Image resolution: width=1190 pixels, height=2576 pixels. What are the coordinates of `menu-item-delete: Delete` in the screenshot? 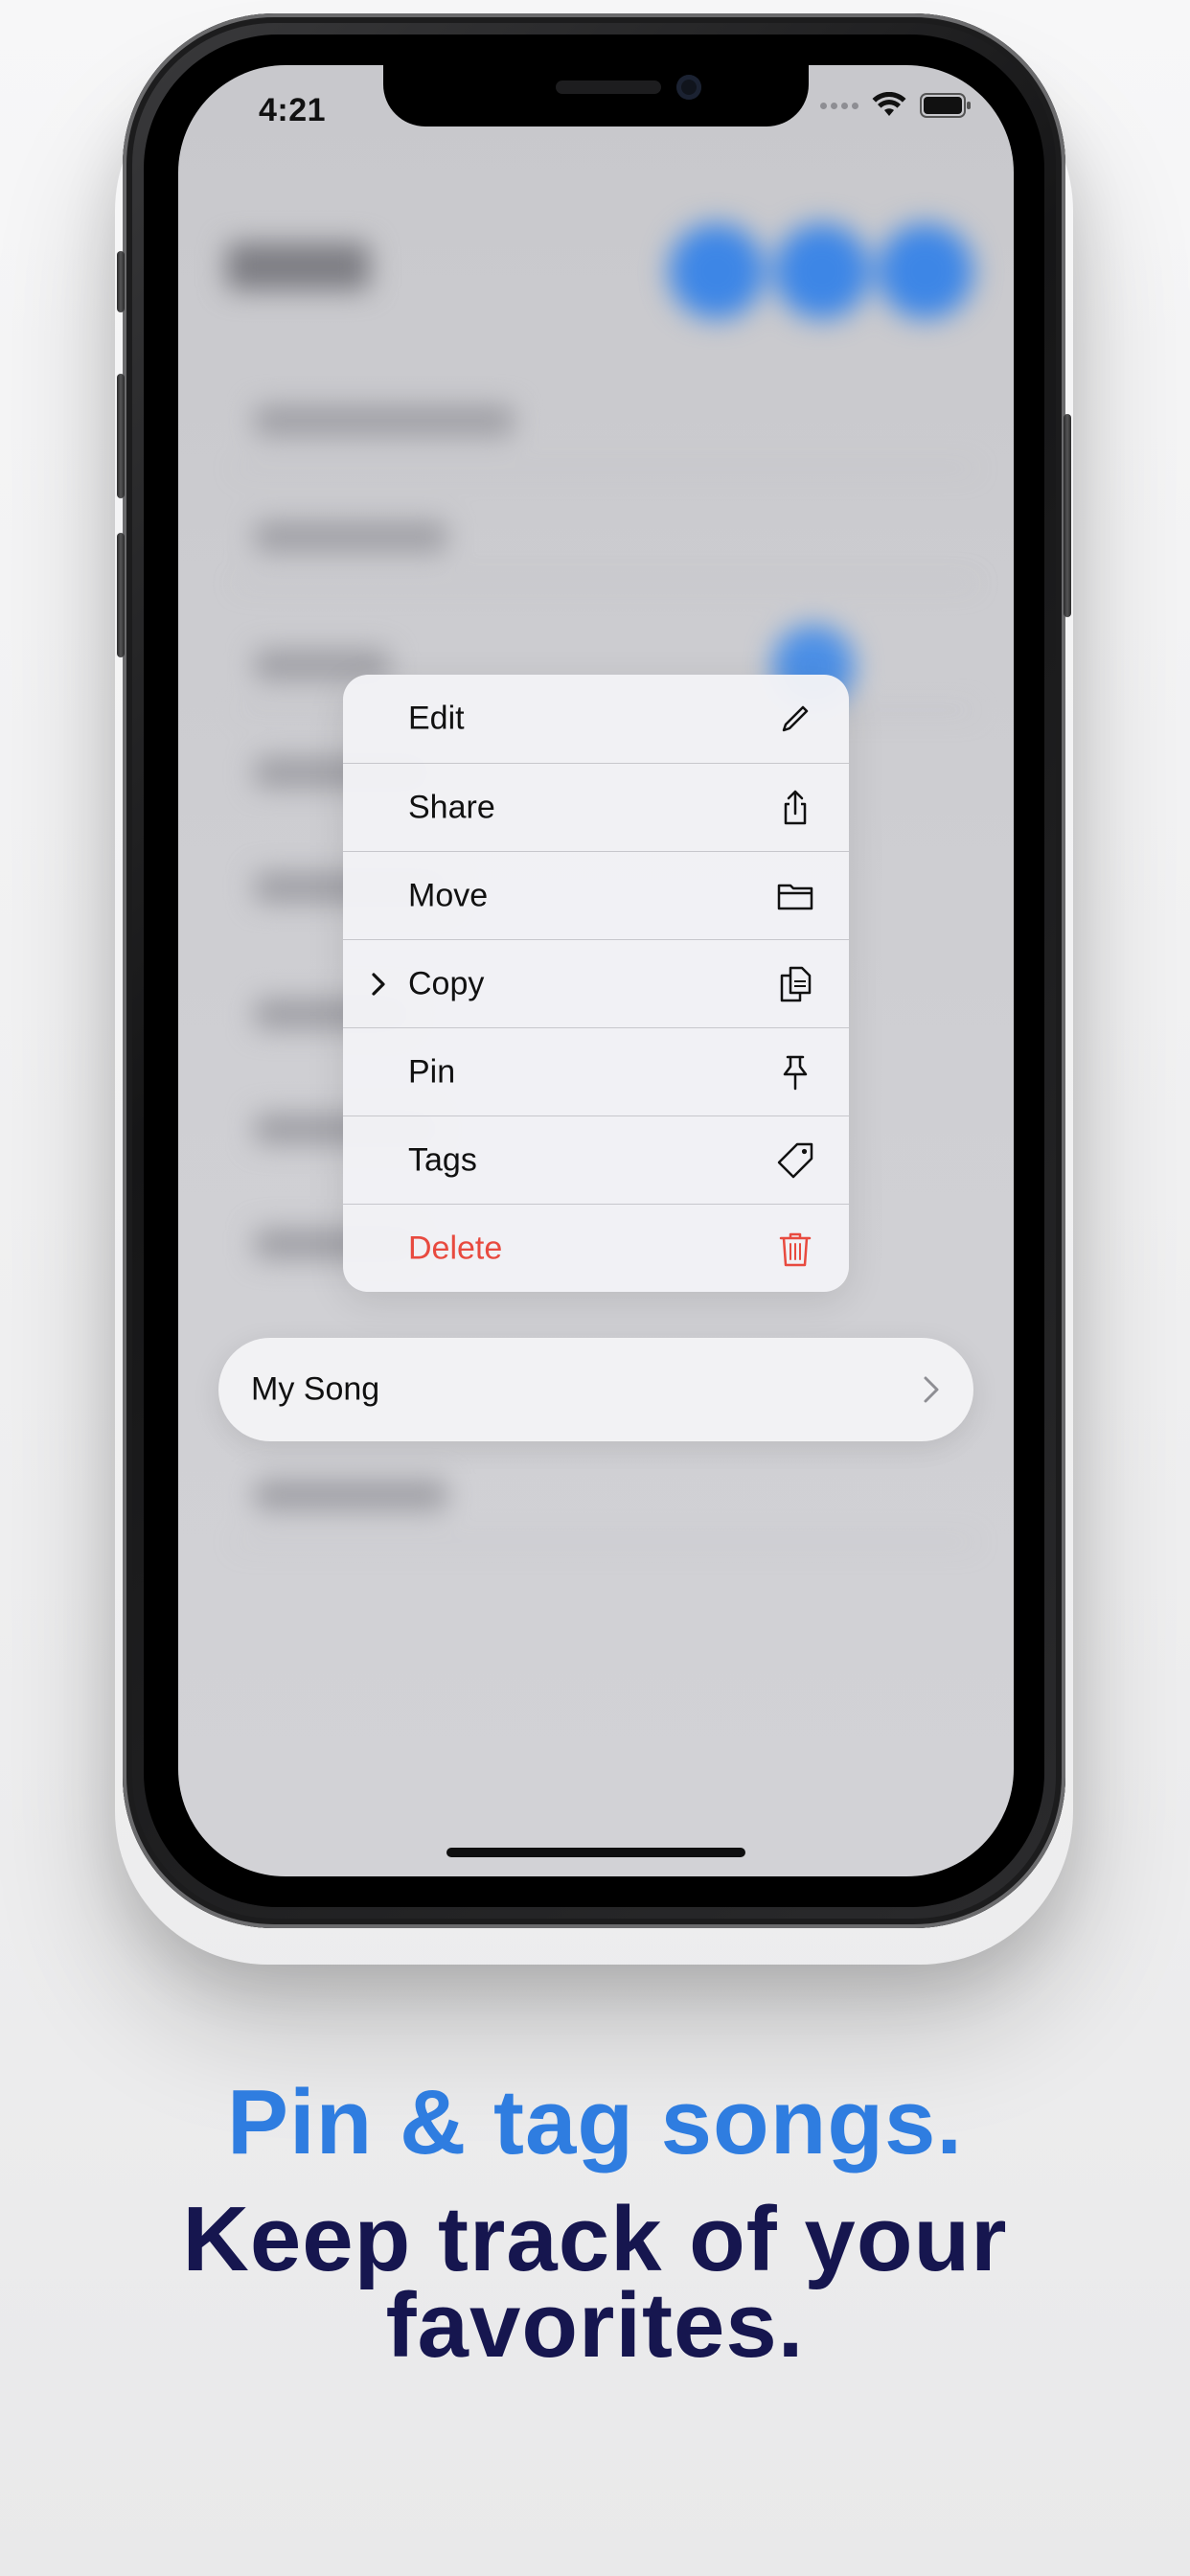 It's located at (596, 1248).